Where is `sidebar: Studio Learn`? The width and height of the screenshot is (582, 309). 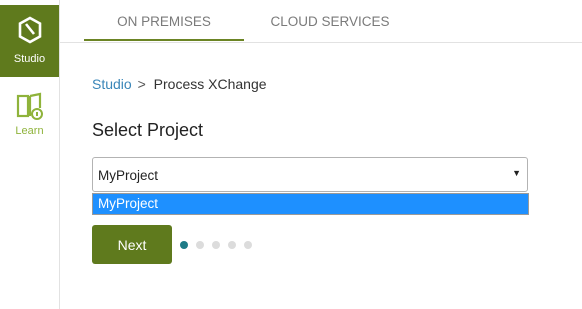
sidebar: Studio Learn is located at coordinates (30, 154).